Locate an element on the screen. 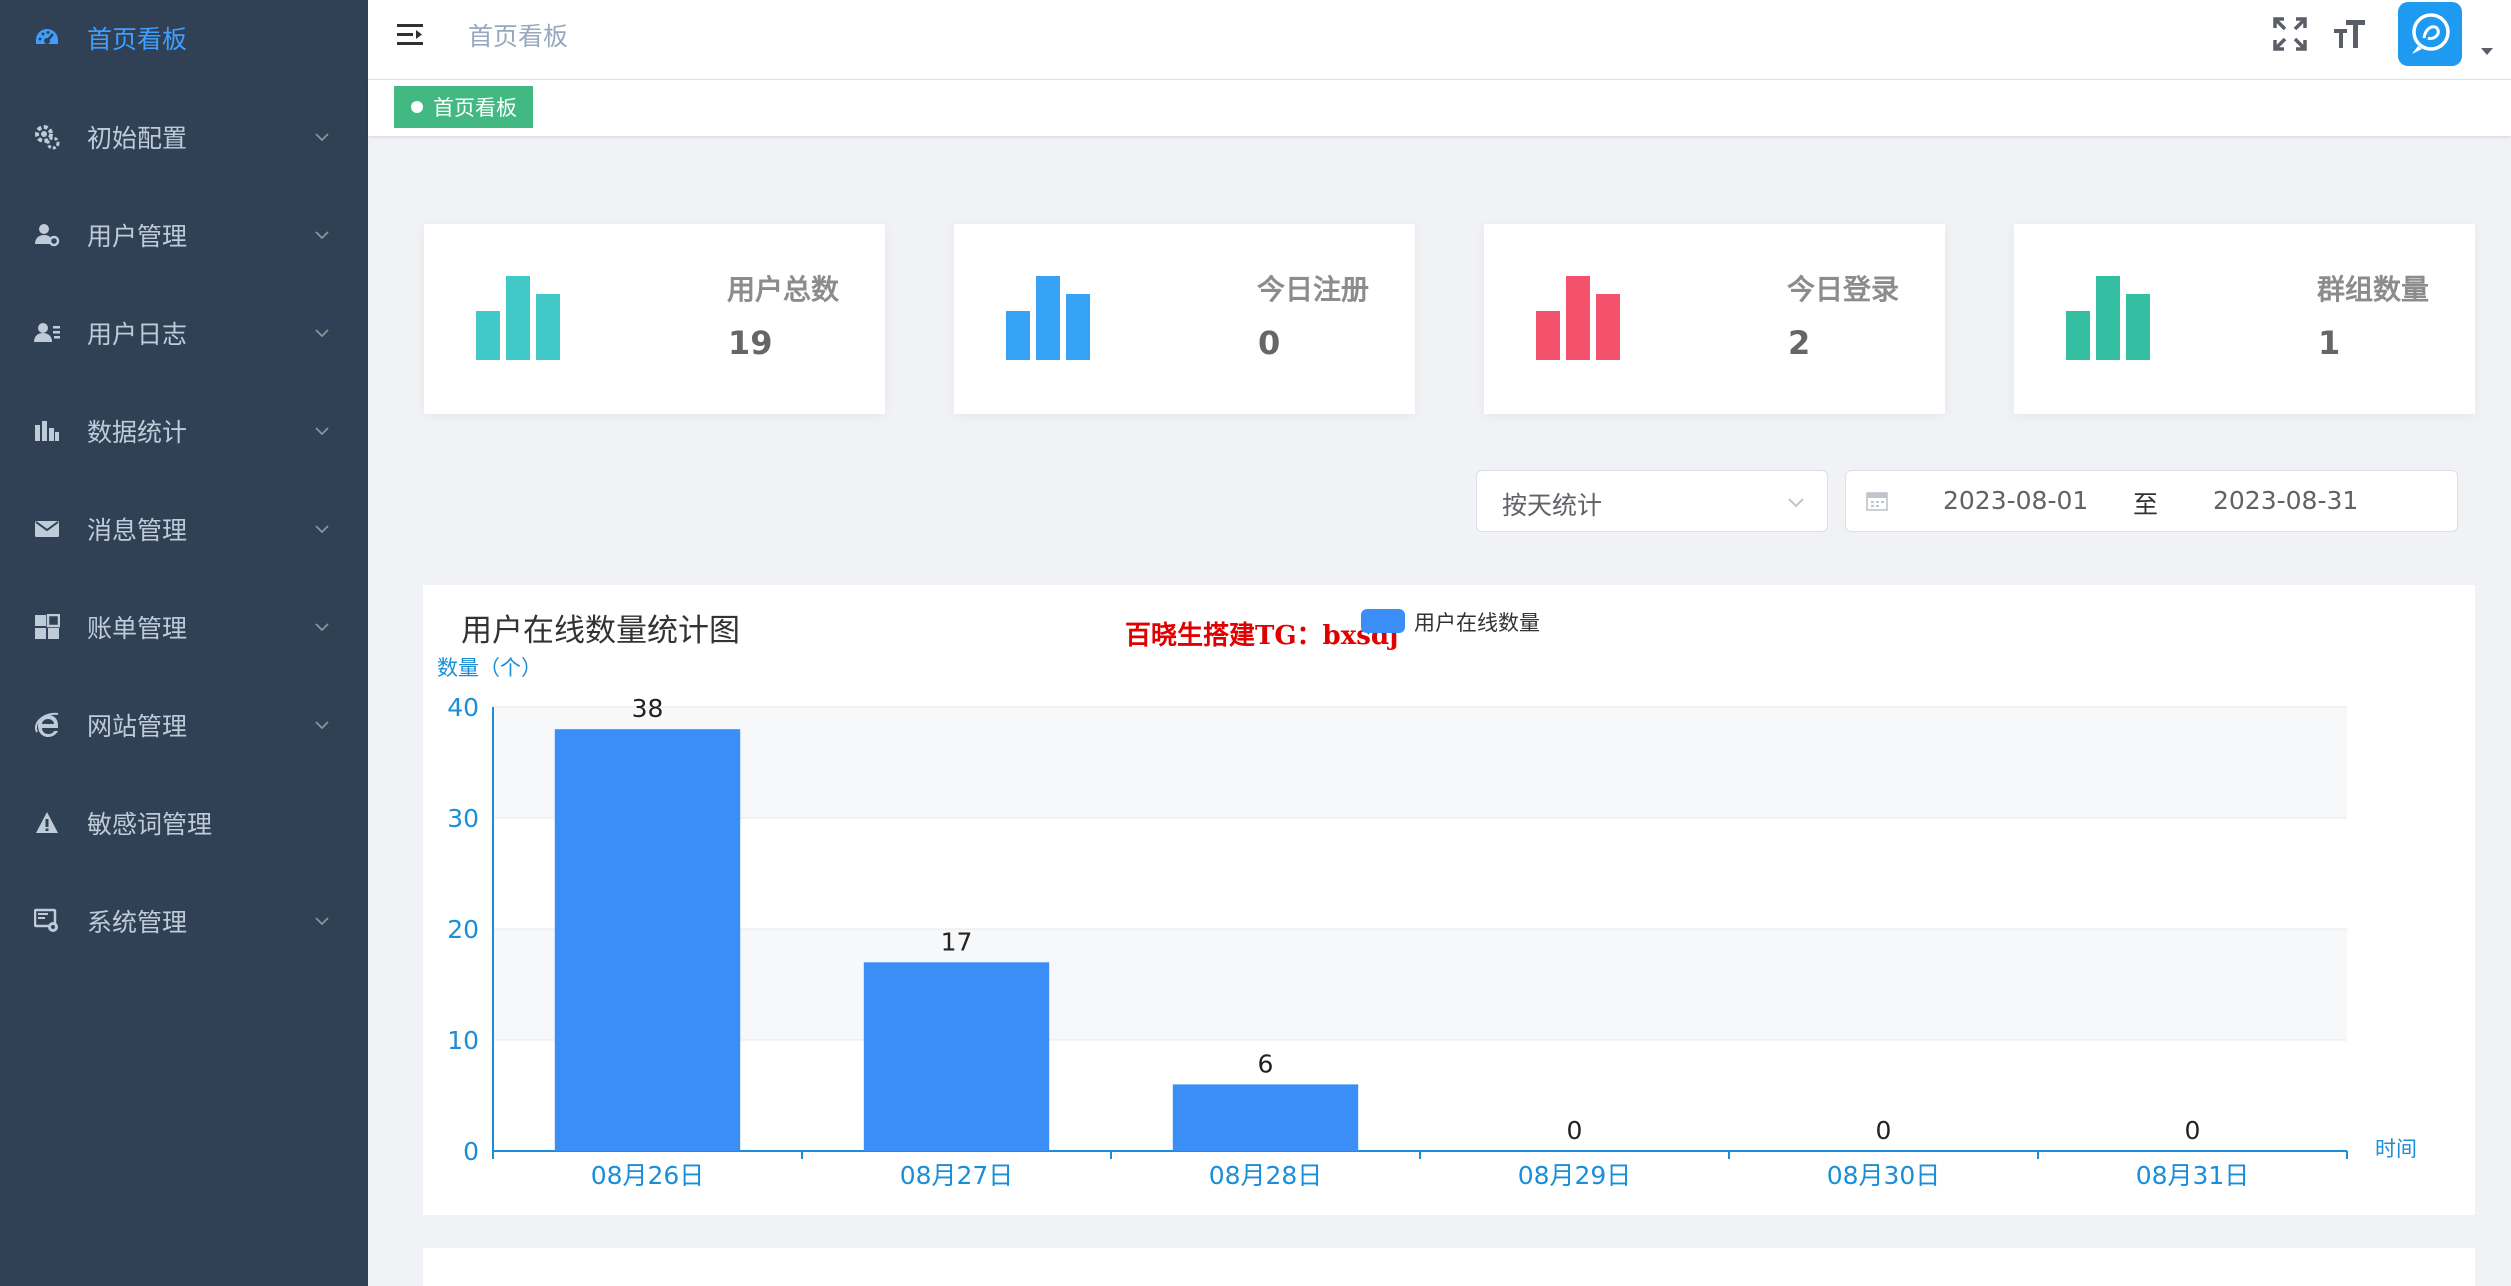 The image size is (2511, 1286). sidebar-item-sensitive-words: 敏感词管理 is located at coordinates (184, 823).